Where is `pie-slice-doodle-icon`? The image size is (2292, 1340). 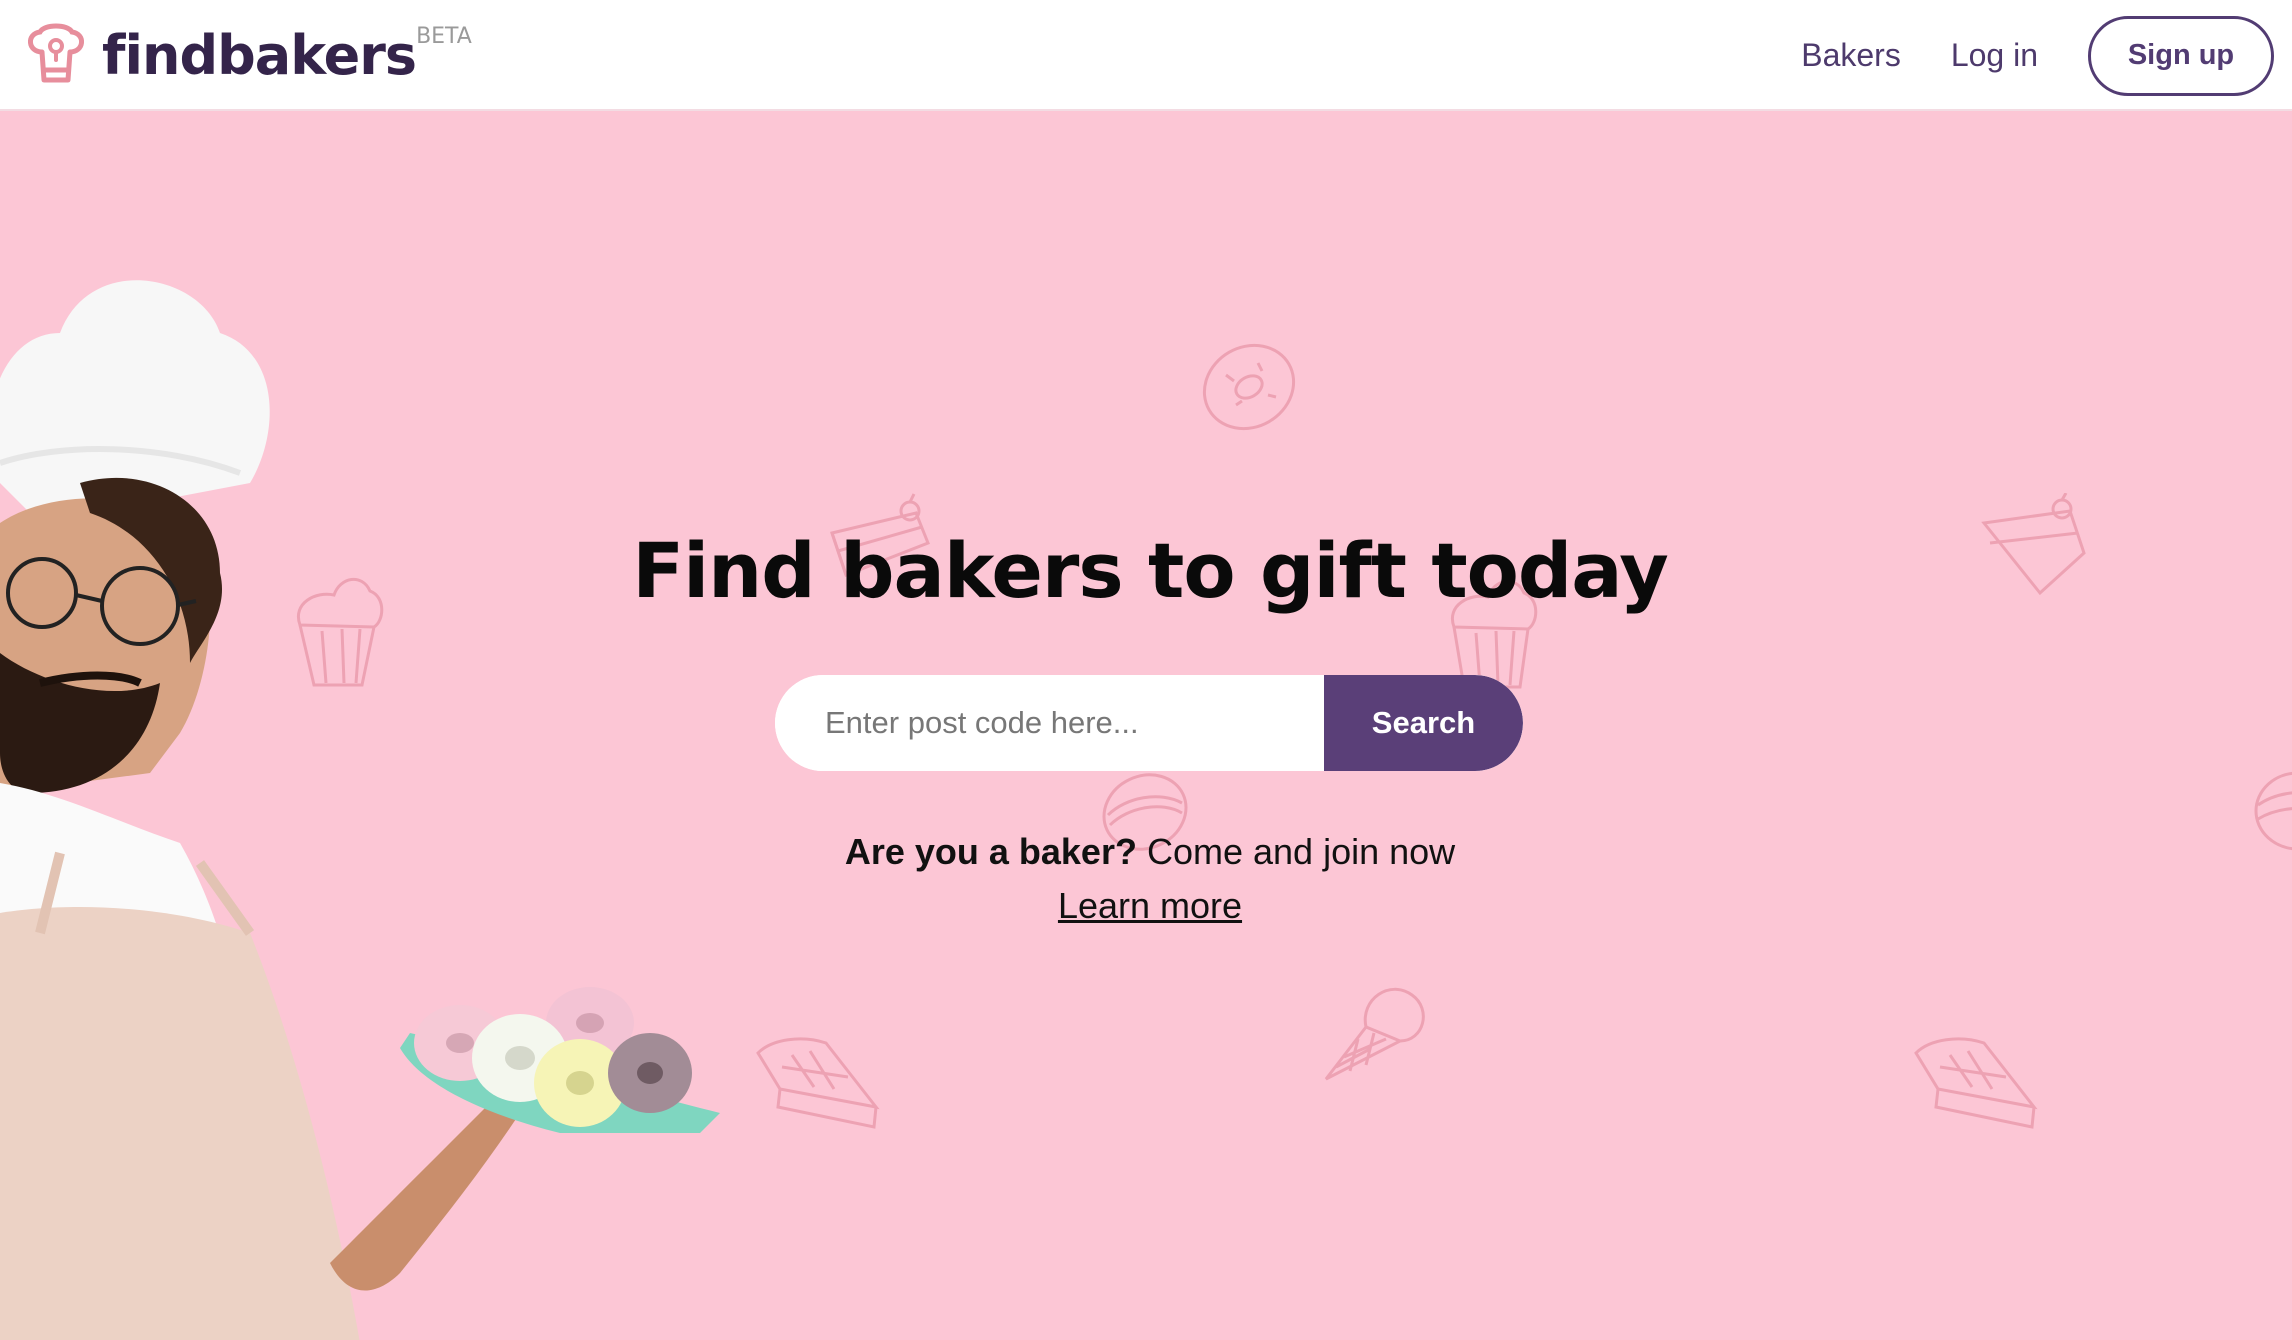
pie-slice-doodle-icon is located at coordinates (818, 1085).